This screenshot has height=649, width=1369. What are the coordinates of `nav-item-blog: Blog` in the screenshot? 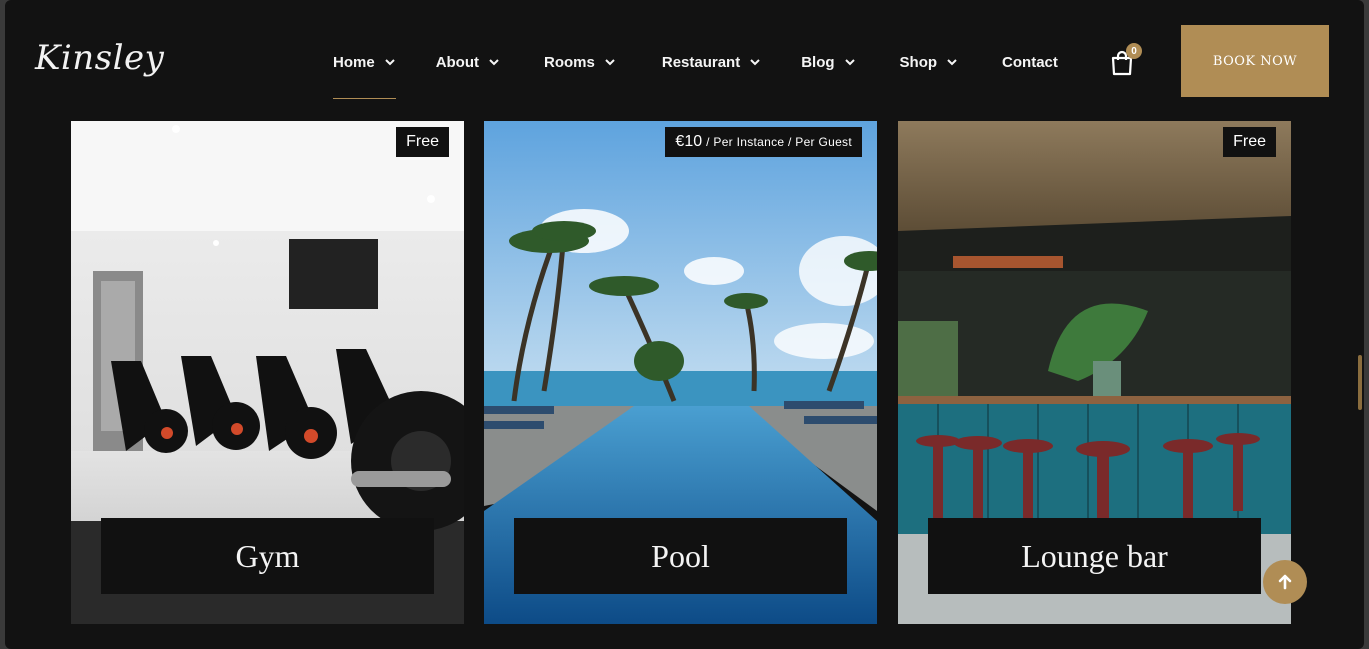 It's located at (828, 62).